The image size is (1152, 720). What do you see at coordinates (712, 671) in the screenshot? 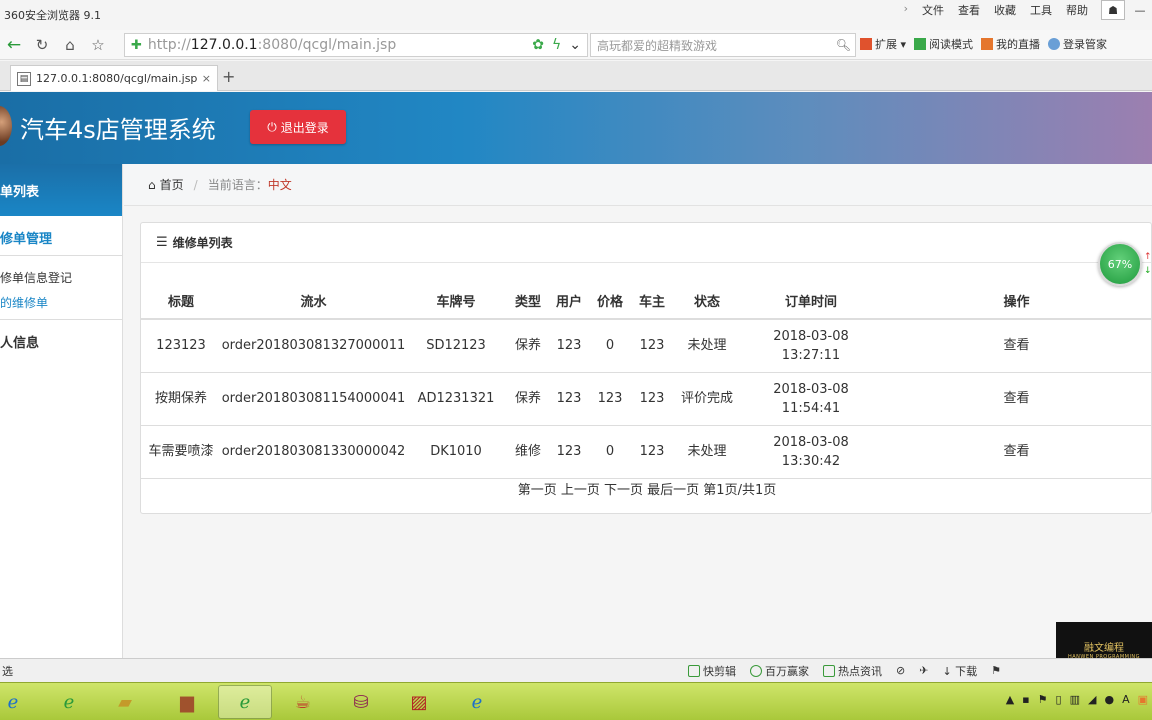
I see `quick-edit-button: 快剪辑` at bounding box center [712, 671].